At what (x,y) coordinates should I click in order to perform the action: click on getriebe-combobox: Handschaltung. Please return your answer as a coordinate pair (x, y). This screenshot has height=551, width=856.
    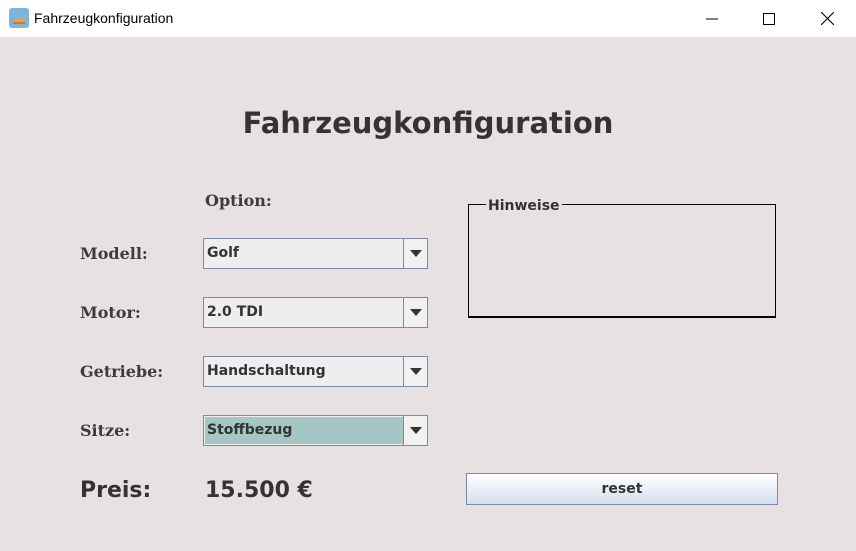
    Looking at the image, I should click on (315, 371).